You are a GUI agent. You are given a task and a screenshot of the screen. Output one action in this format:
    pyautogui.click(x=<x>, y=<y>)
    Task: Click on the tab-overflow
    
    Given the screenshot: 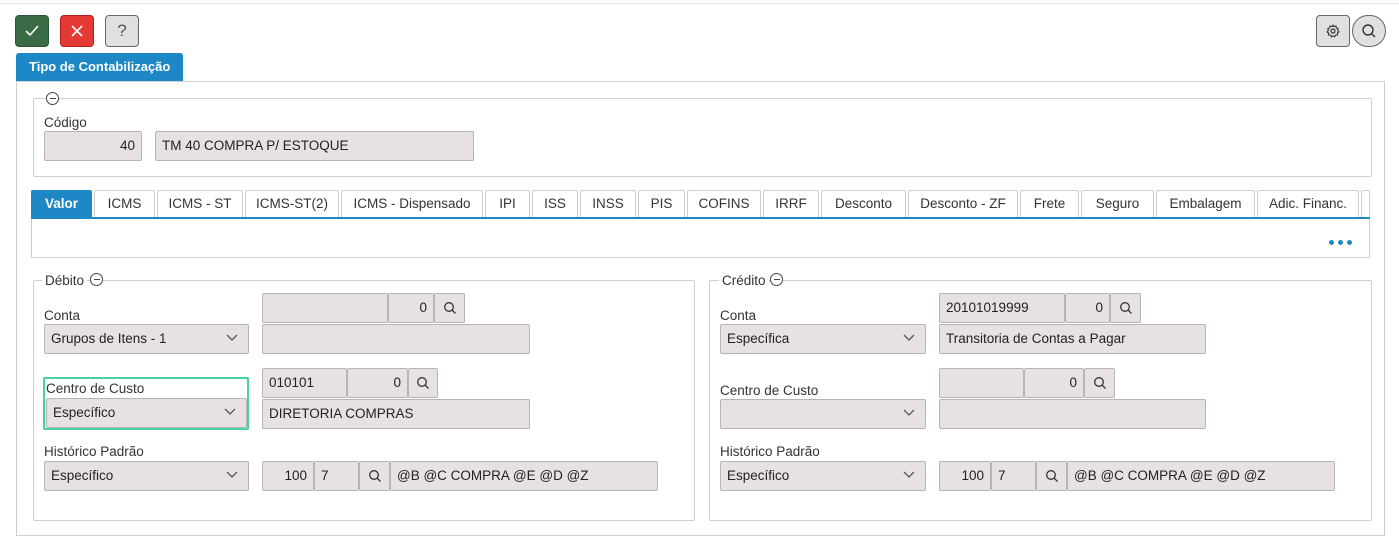 What is the action you would take?
    pyautogui.click(x=1365, y=203)
    